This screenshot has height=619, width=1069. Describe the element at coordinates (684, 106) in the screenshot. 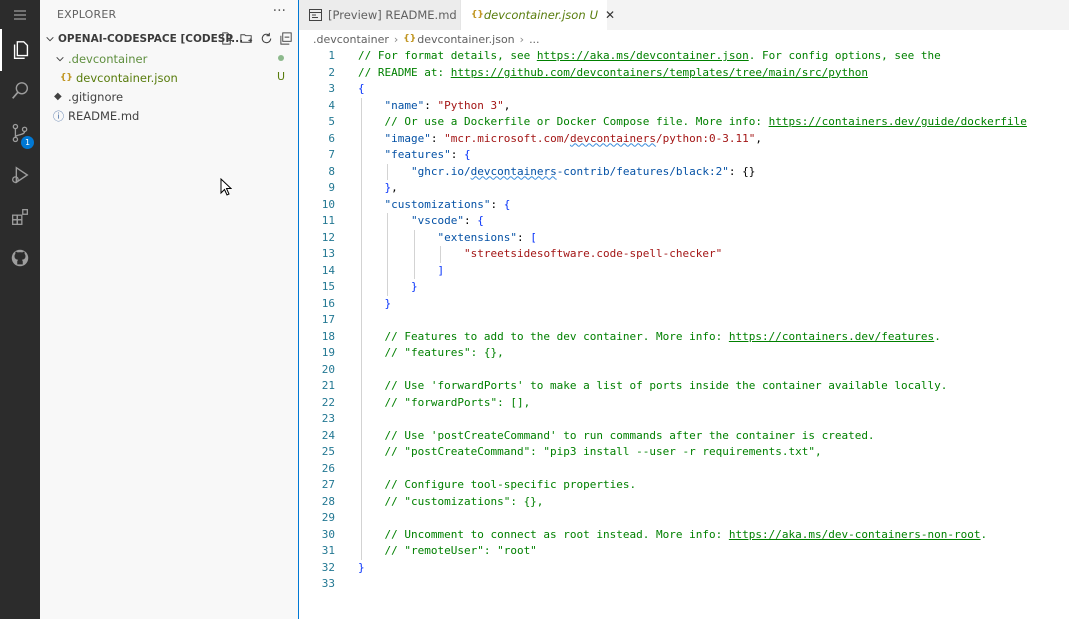

I see `code-line: 4 "name": "Python 3",` at that location.